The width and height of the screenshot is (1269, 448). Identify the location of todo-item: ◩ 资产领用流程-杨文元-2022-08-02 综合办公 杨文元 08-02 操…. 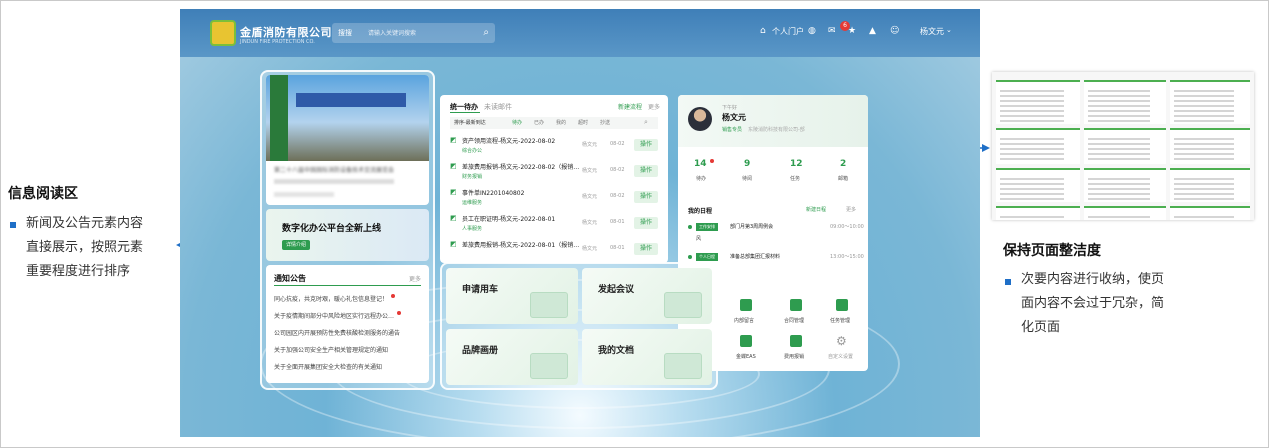
(554, 146).